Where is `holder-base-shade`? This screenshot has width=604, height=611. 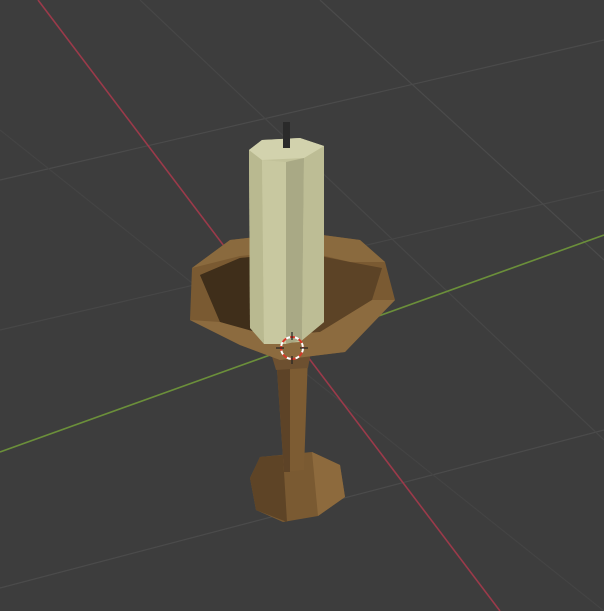
holder-base-shade is located at coordinates (268, 488).